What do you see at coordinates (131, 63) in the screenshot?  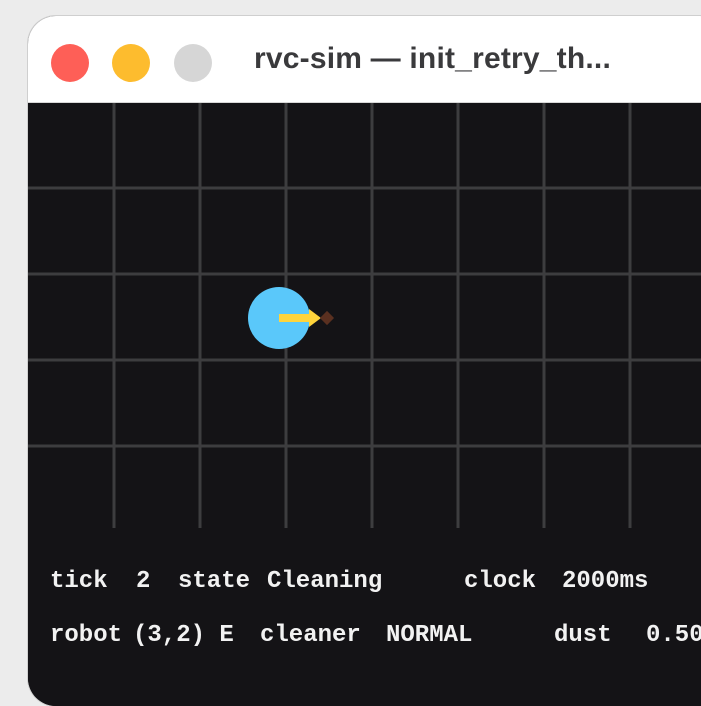 I see `minimize-button` at bounding box center [131, 63].